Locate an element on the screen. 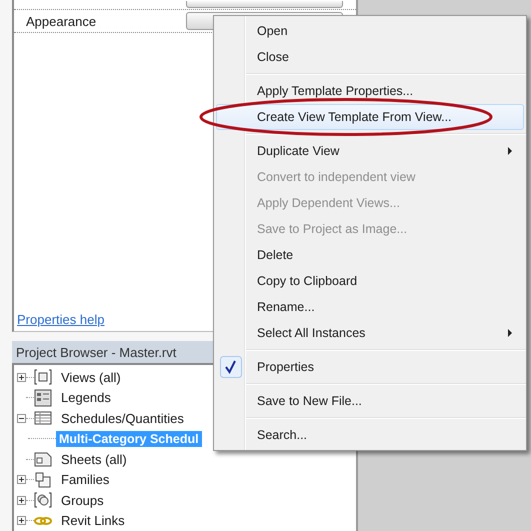  tree-item: Views (all) is located at coordinates (91, 377).